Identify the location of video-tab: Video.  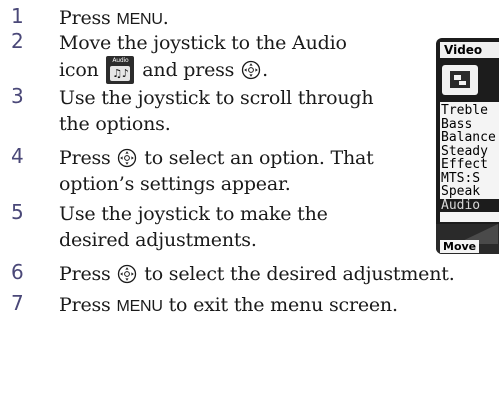
(469, 50).